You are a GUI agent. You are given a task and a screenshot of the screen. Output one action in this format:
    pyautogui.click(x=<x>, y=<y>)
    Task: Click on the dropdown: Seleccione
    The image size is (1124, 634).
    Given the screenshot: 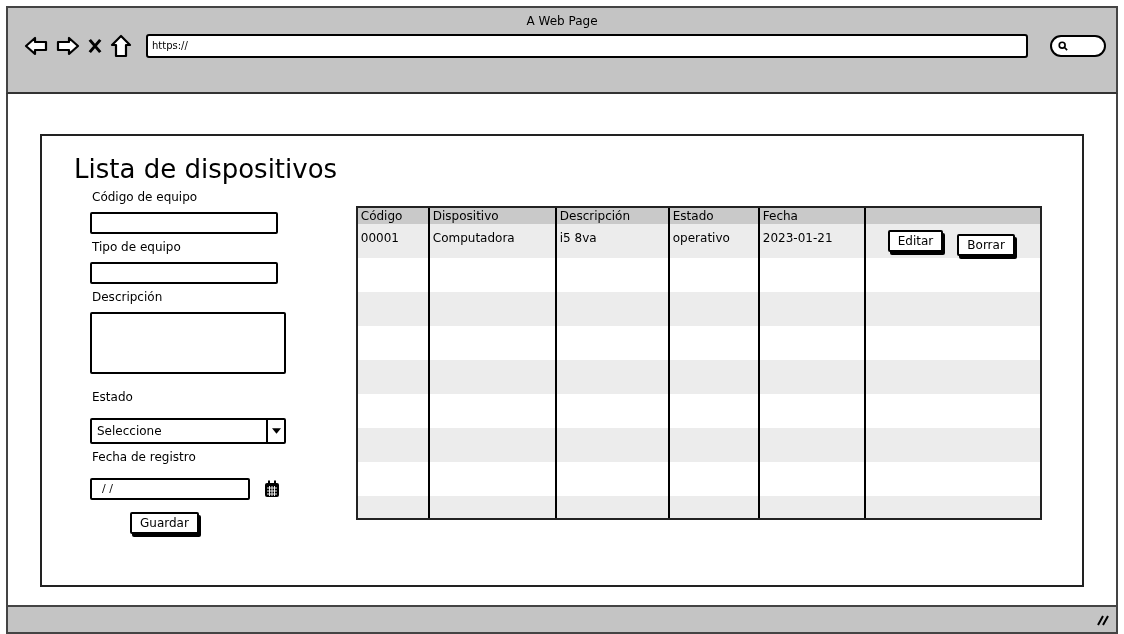 What is the action you would take?
    pyautogui.click(x=188, y=431)
    